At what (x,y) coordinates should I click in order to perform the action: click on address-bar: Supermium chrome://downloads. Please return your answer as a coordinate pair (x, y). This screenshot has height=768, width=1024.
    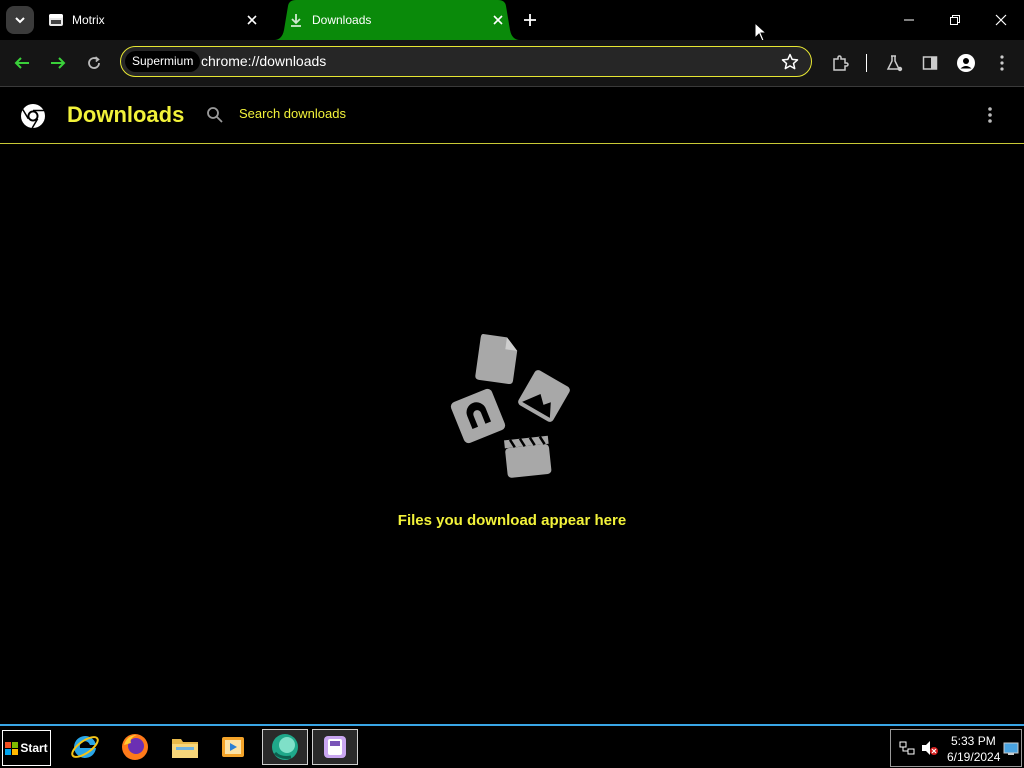
    Looking at the image, I should click on (466, 61).